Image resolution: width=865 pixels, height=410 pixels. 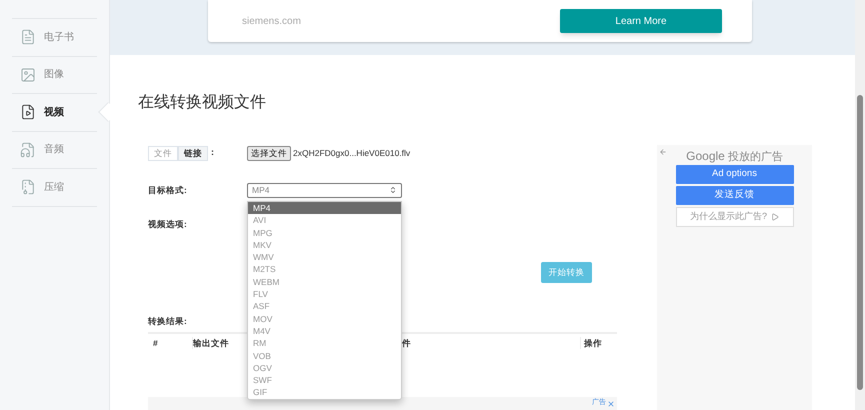 What do you see at coordinates (591, 343) in the screenshot?
I see `table-header-cell: 操作` at bounding box center [591, 343].